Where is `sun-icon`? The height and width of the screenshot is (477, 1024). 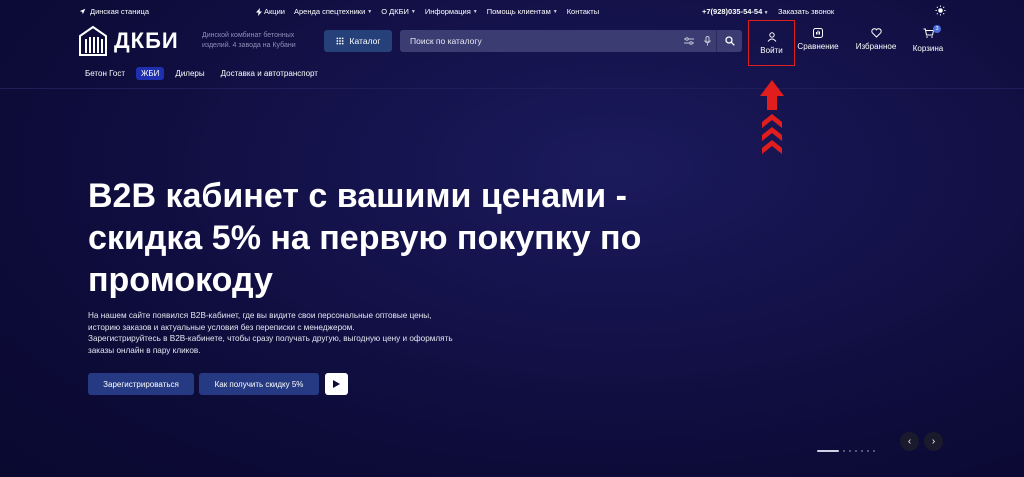
sun-icon is located at coordinates (940, 10).